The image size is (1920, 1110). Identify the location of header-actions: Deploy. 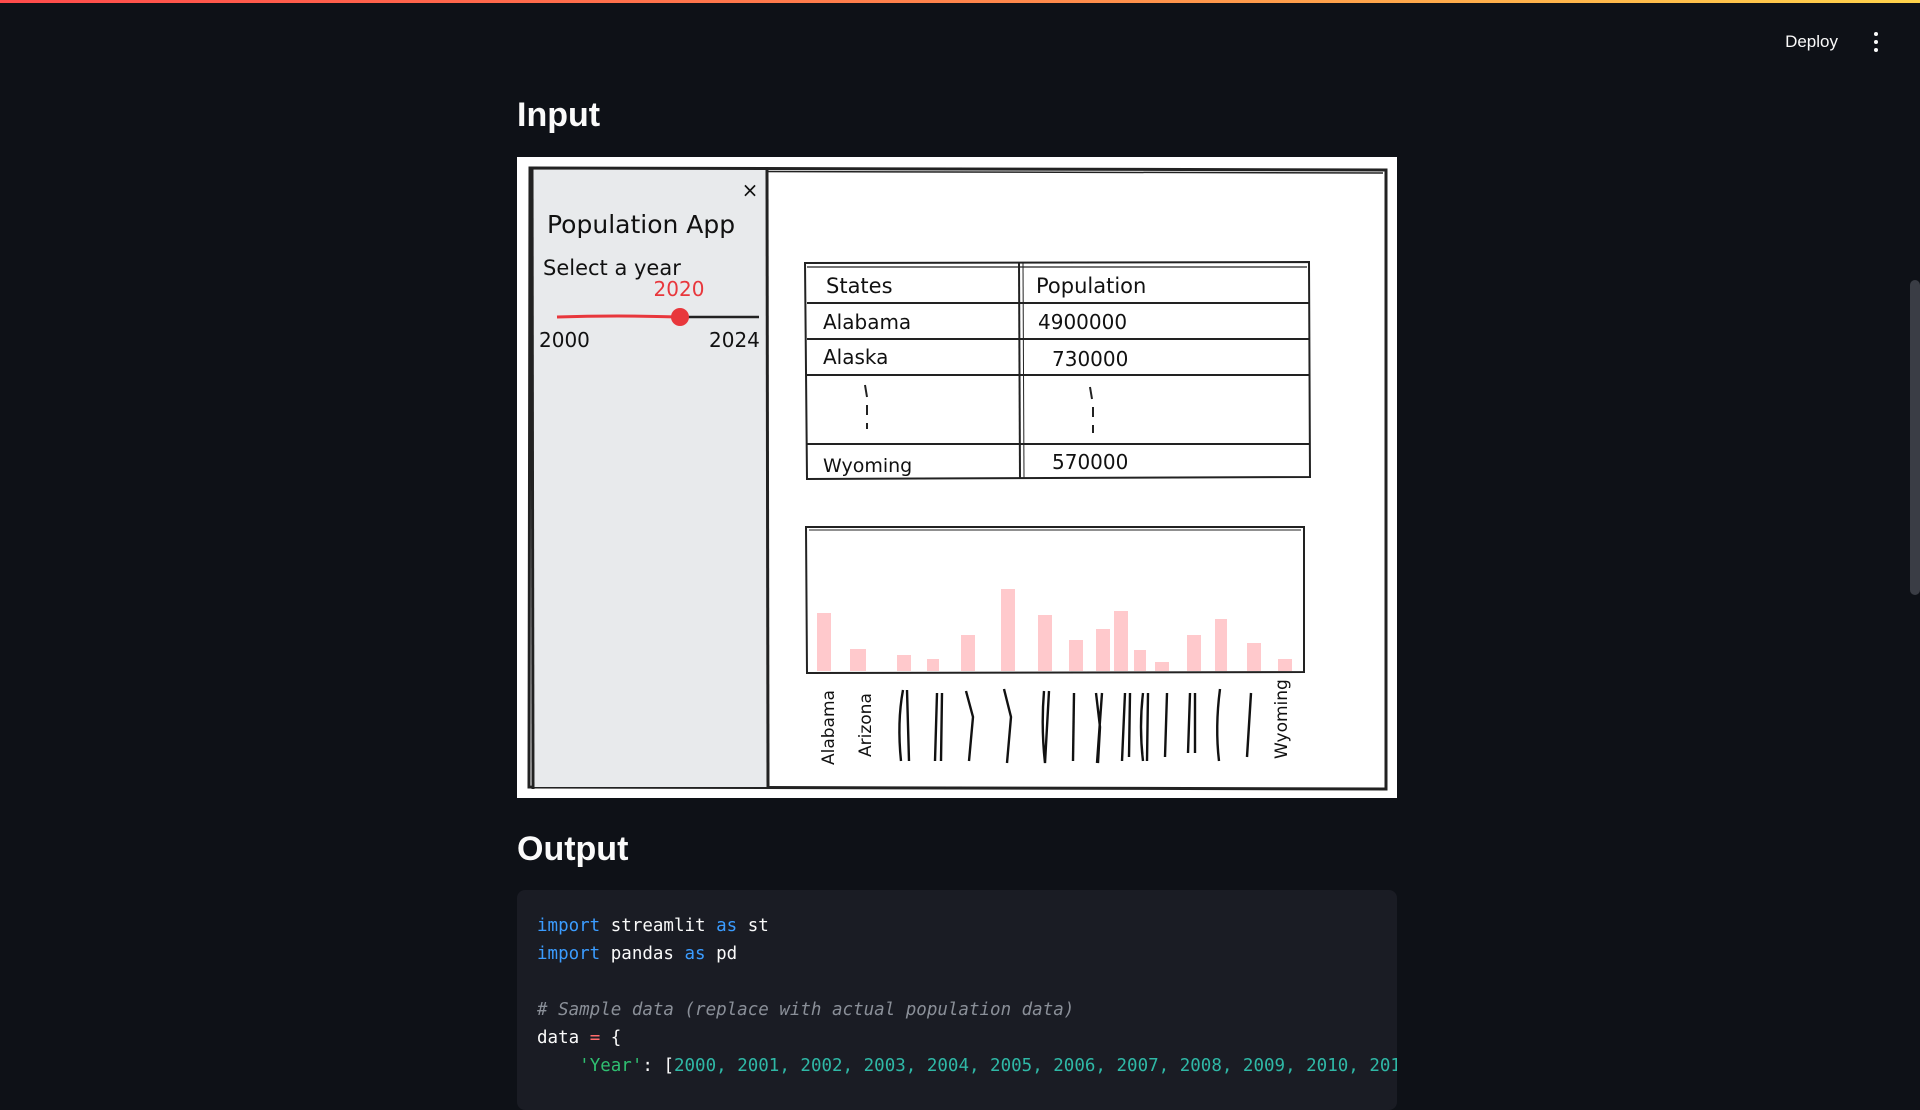
(1831, 42).